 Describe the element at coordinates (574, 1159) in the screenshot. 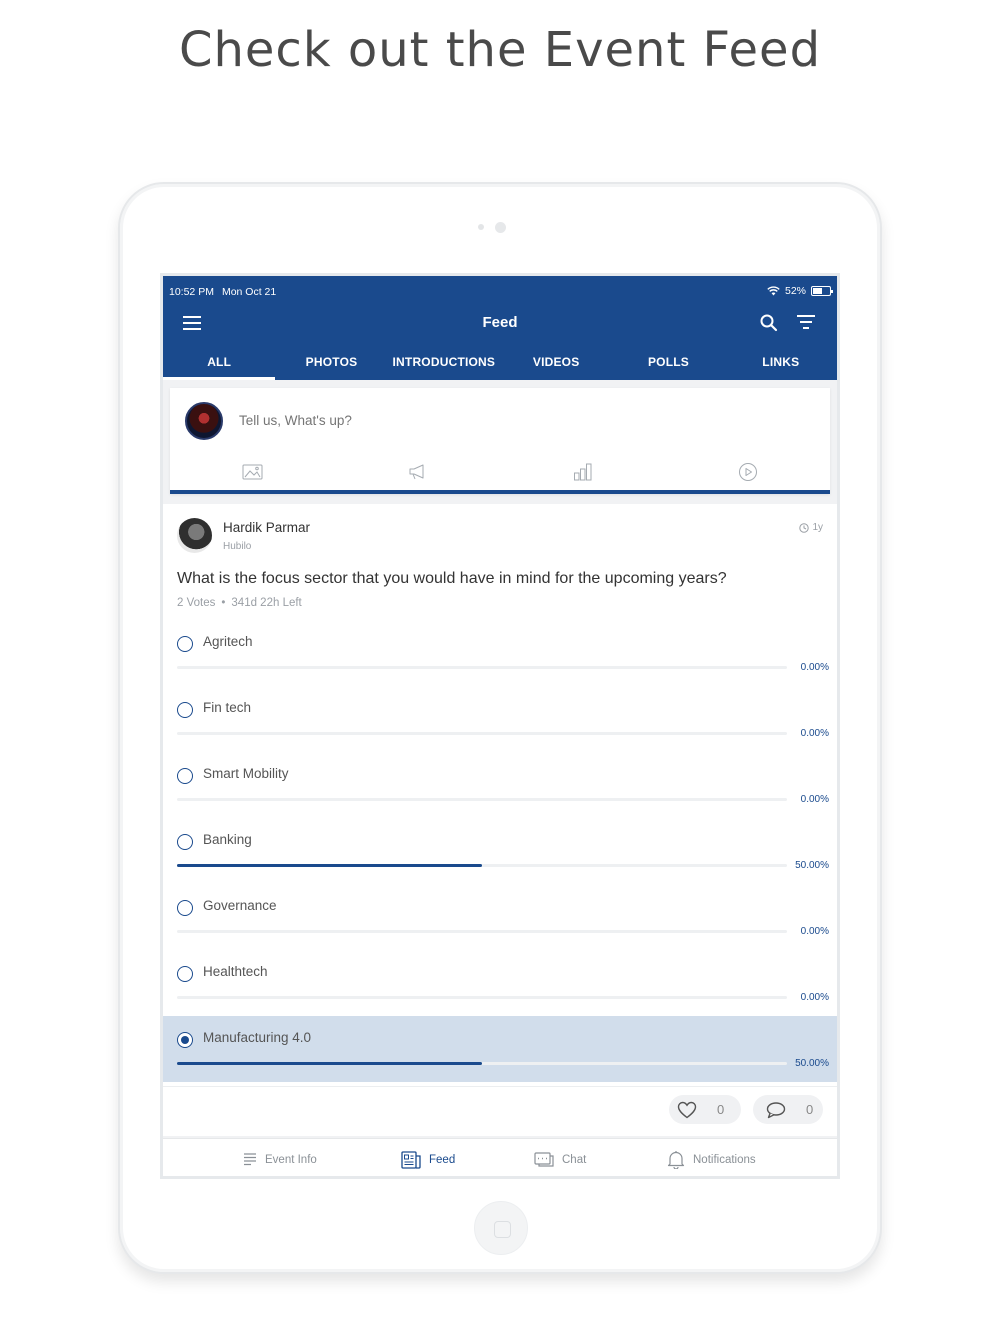

I see `nav-chat-label: Chat` at that location.